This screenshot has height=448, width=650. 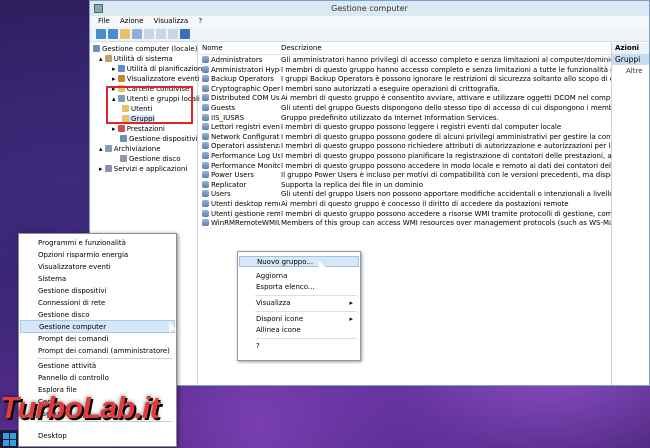 I want to click on scheduler-icon, so click(x=121, y=68).